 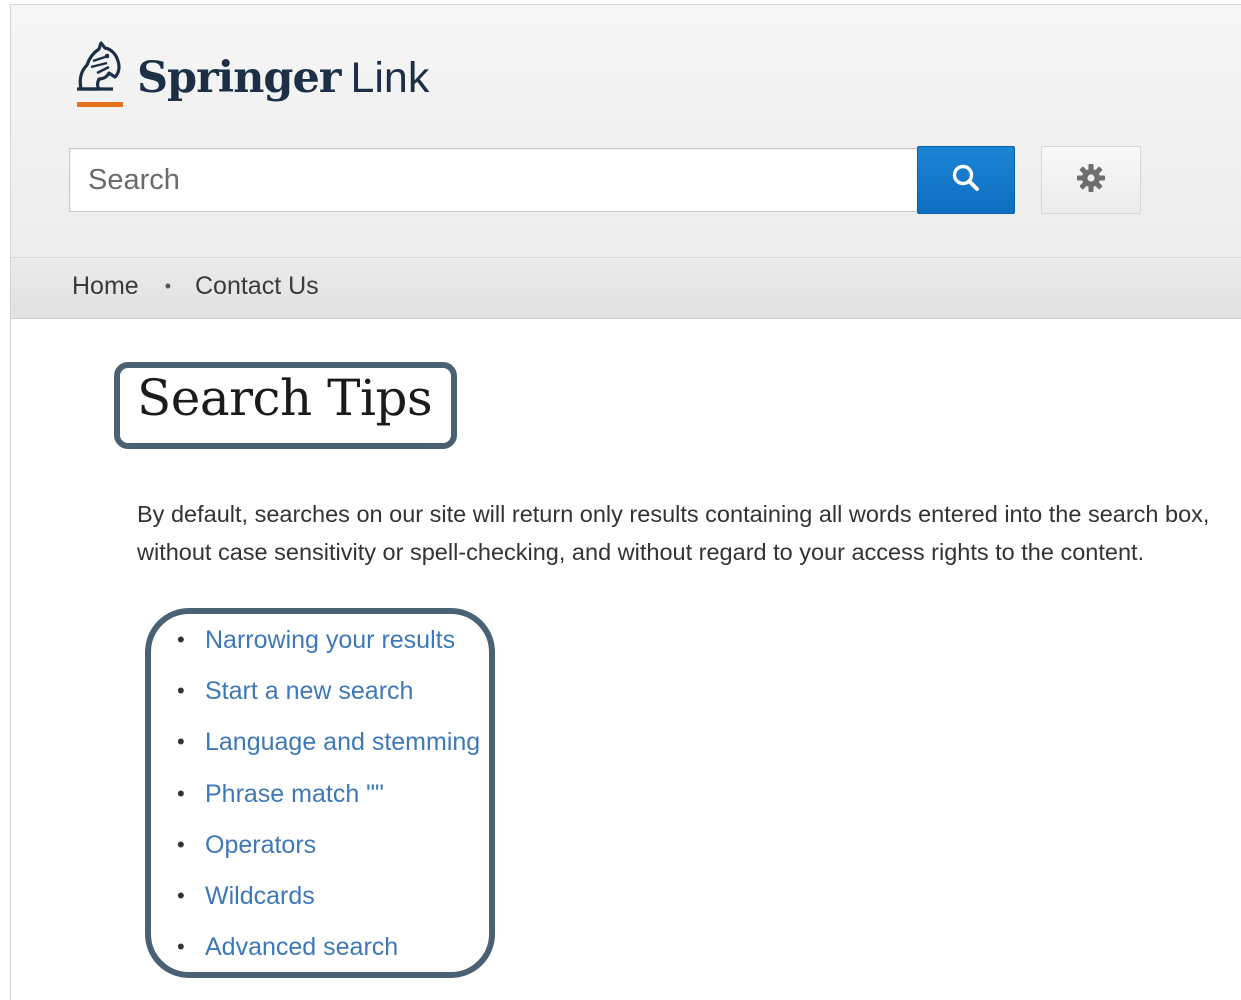 I want to click on springer-link-logo: Springer Link, so click(x=248, y=77).